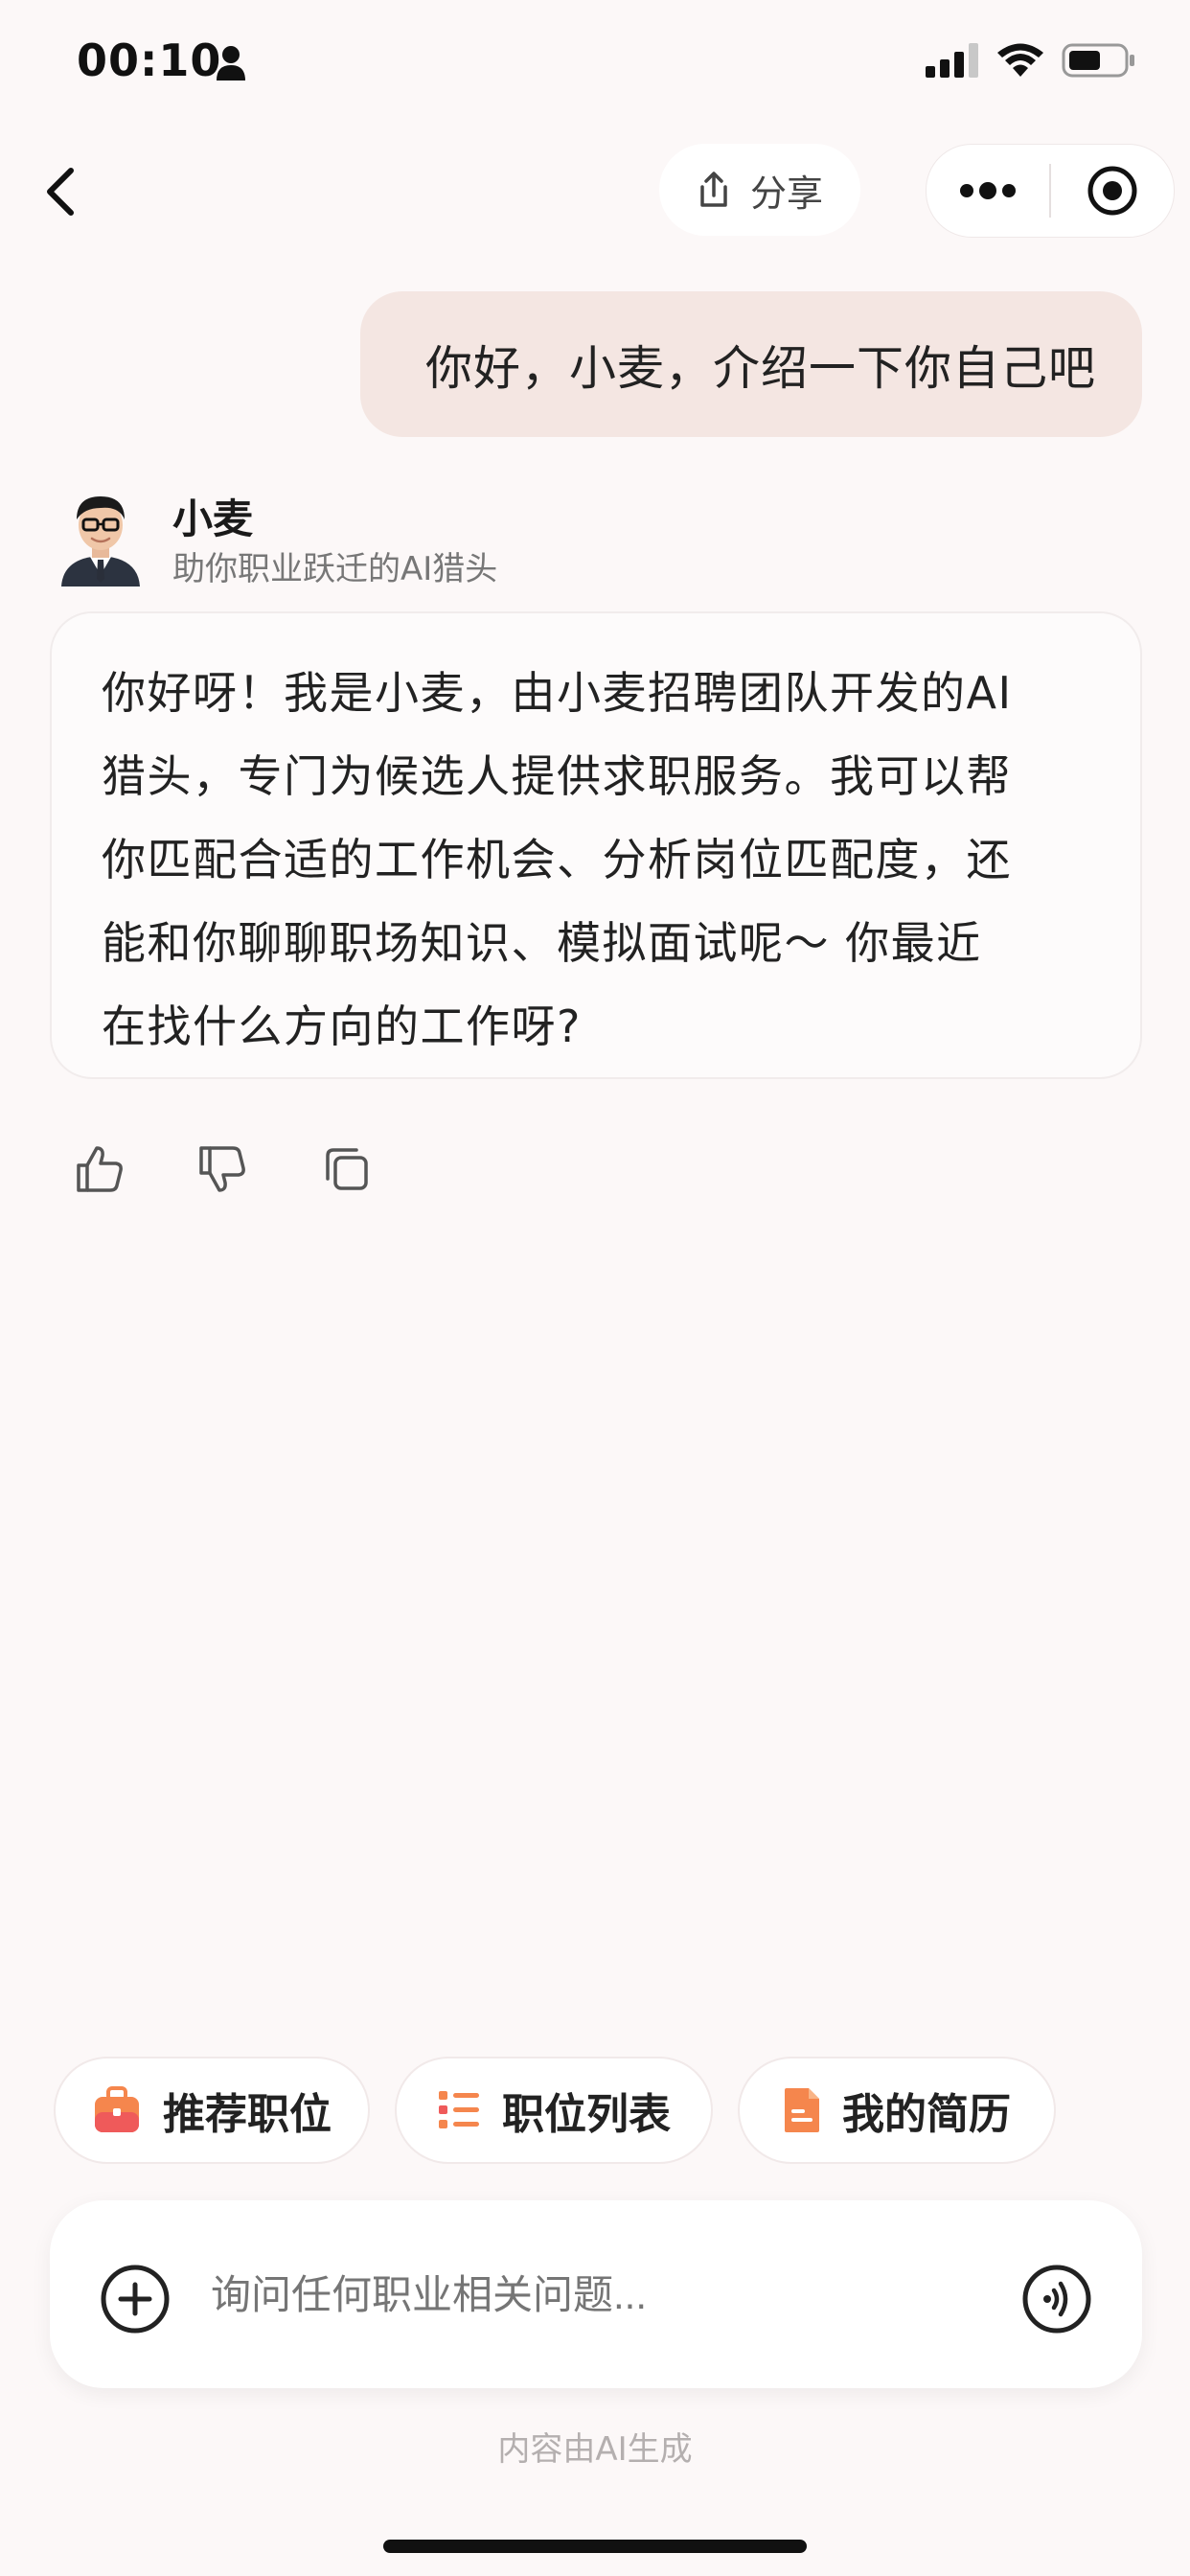 This screenshot has width=1190, height=2576. I want to click on bot-name: 小麦, so click(213, 518).